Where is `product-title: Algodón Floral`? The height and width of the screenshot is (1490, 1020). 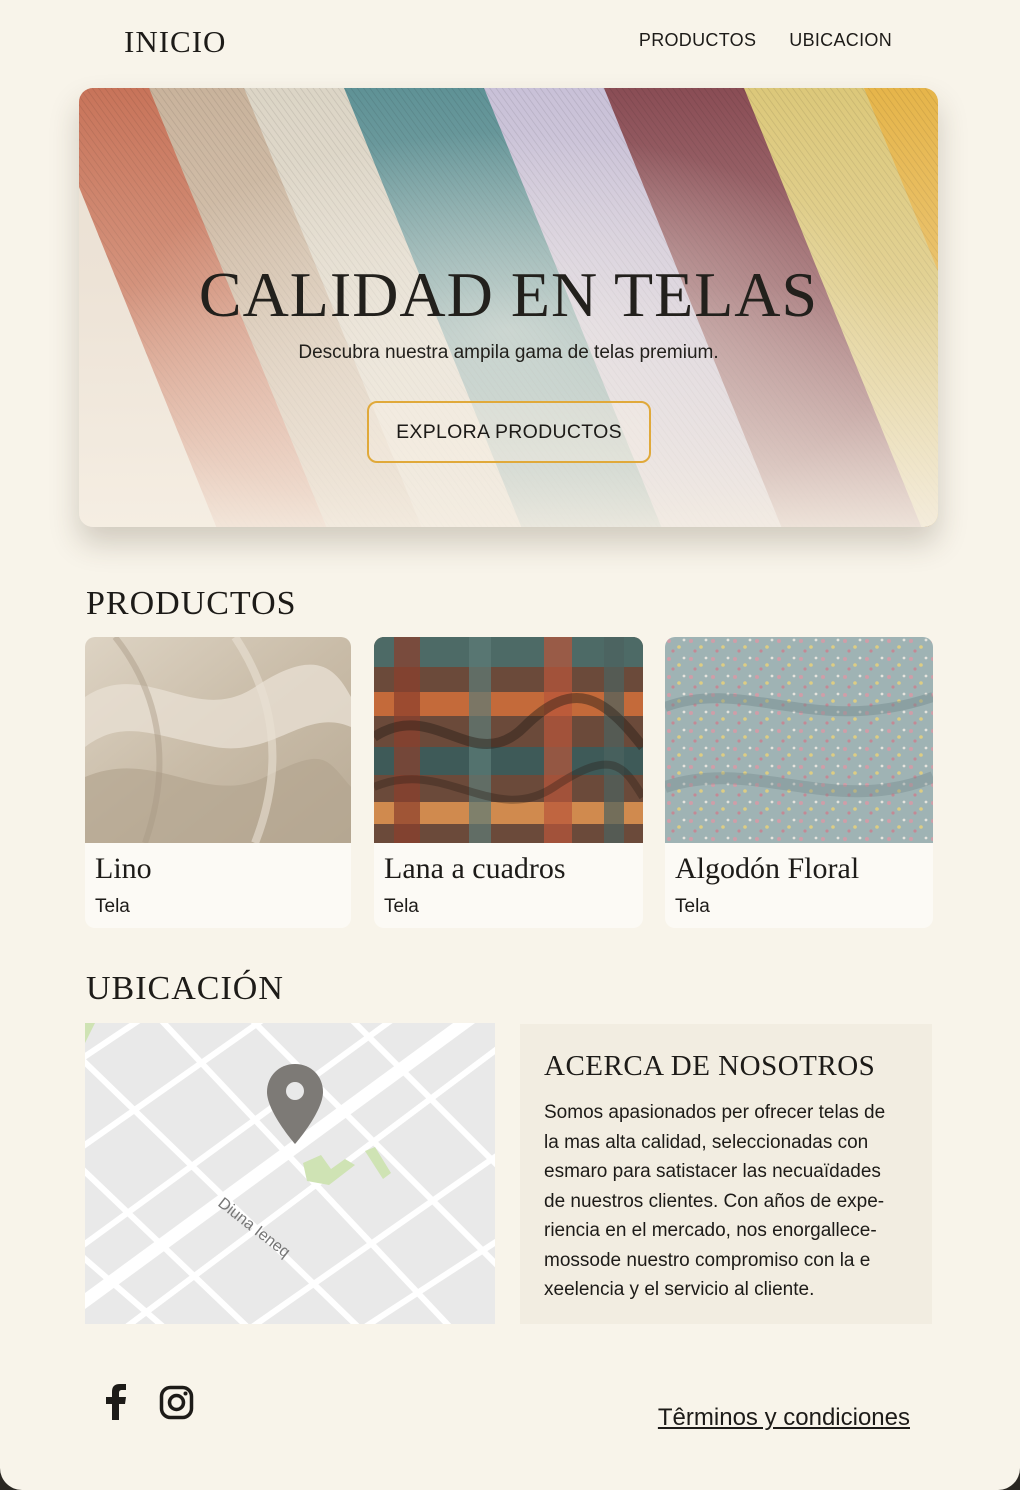
product-title: Algodón Floral is located at coordinates (767, 868).